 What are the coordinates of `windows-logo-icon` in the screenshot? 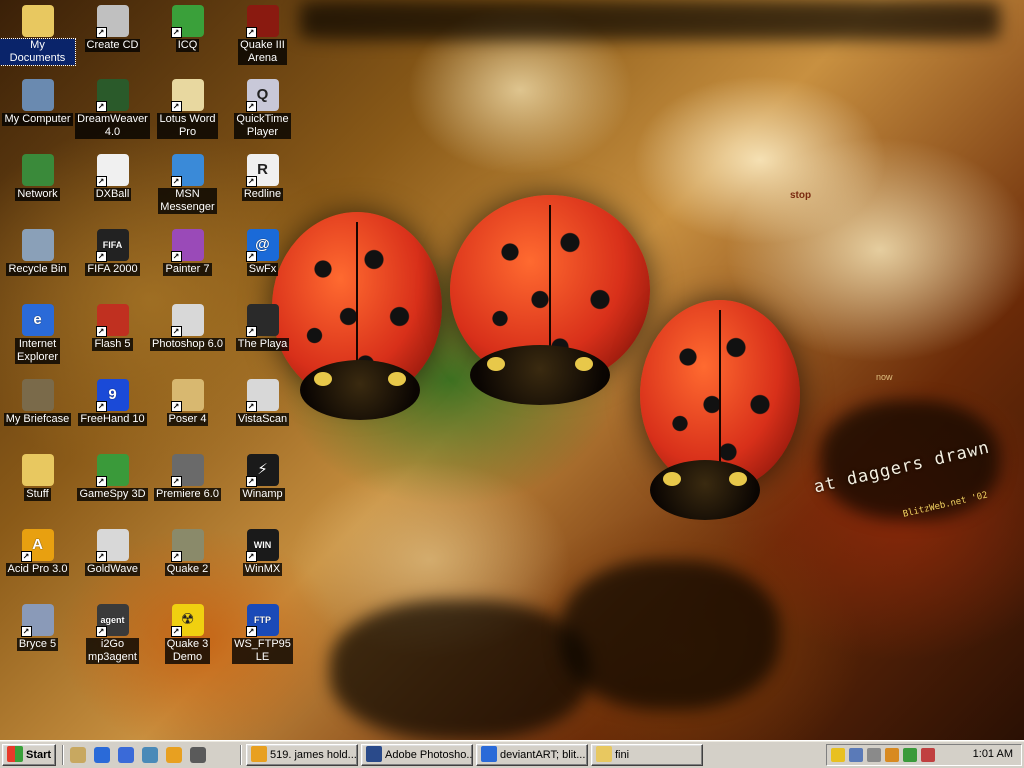 It's located at (15, 754).